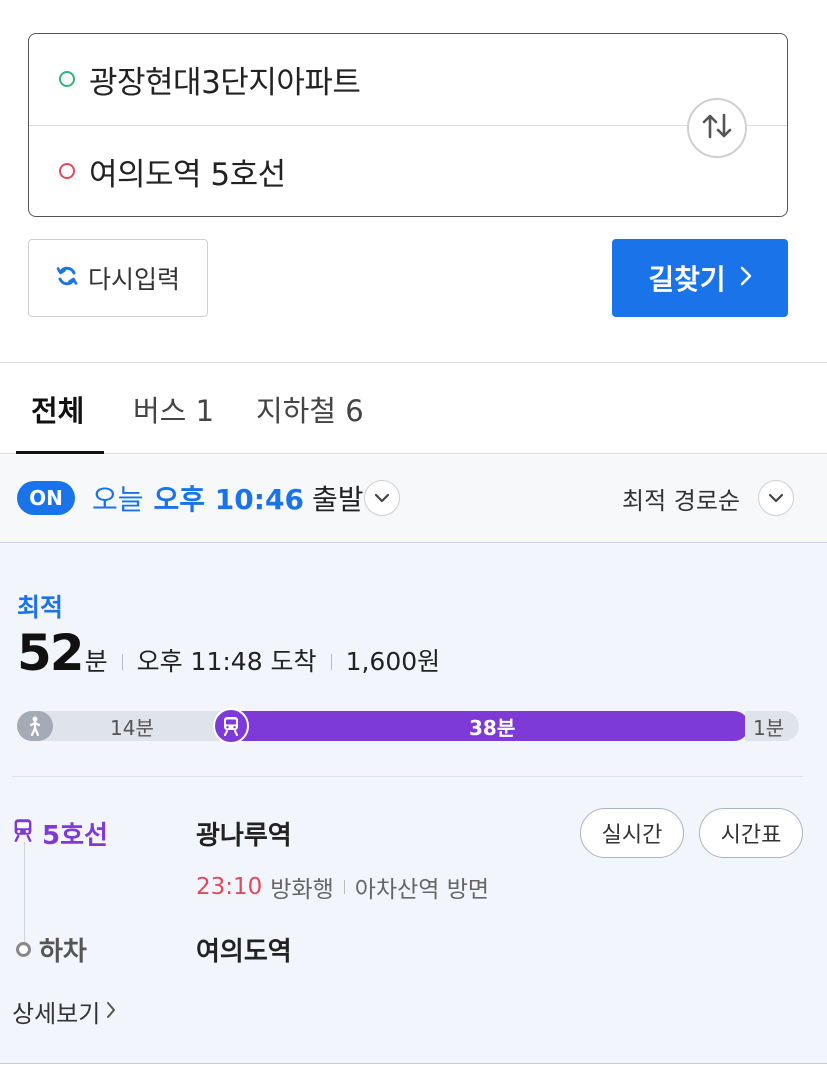  What do you see at coordinates (632, 833) in the screenshot?
I see `realtime-button: 실시간` at bounding box center [632, 833].